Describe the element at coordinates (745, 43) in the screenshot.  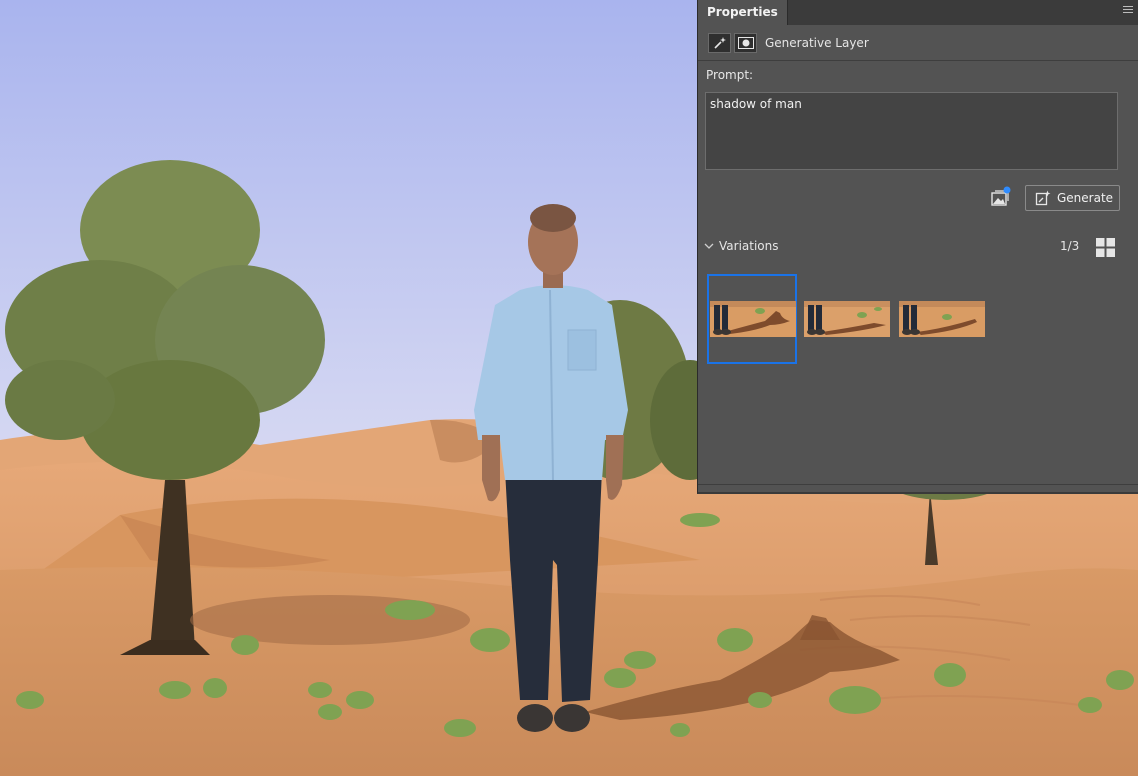
I see `layer-mask-icon` at that location.